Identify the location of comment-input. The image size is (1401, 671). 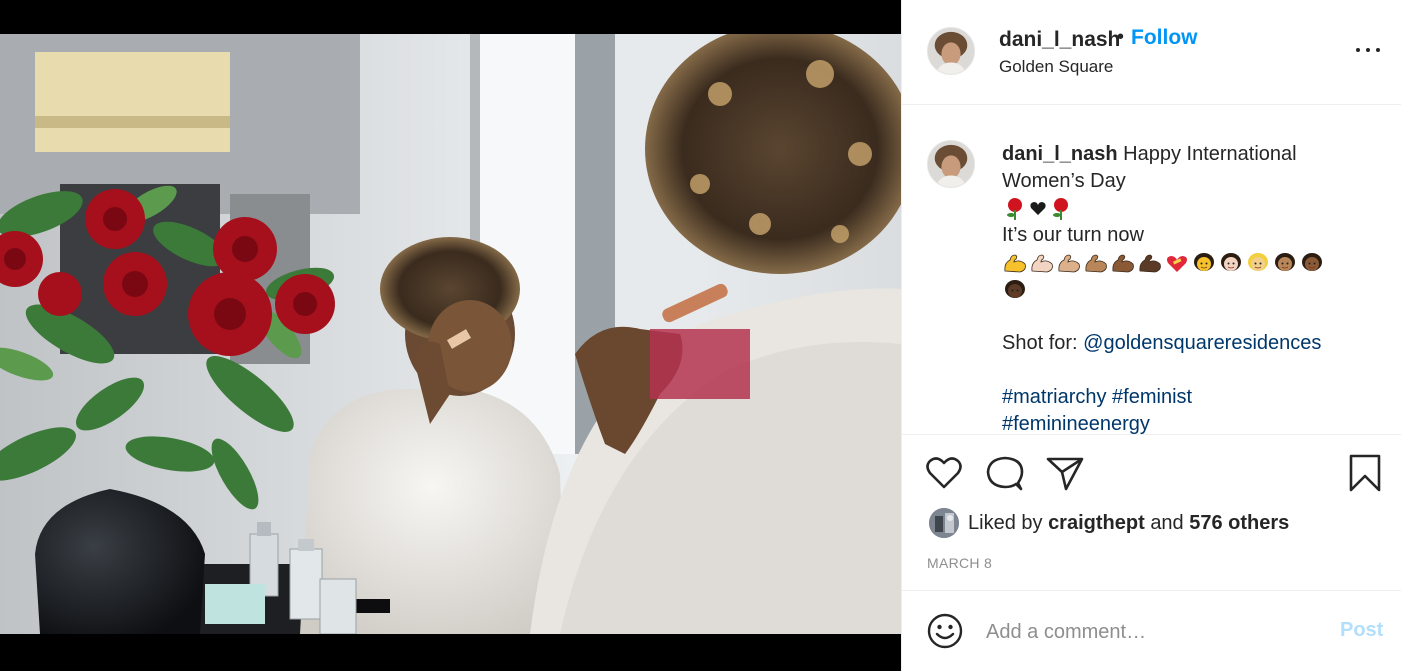
(1151, 632).